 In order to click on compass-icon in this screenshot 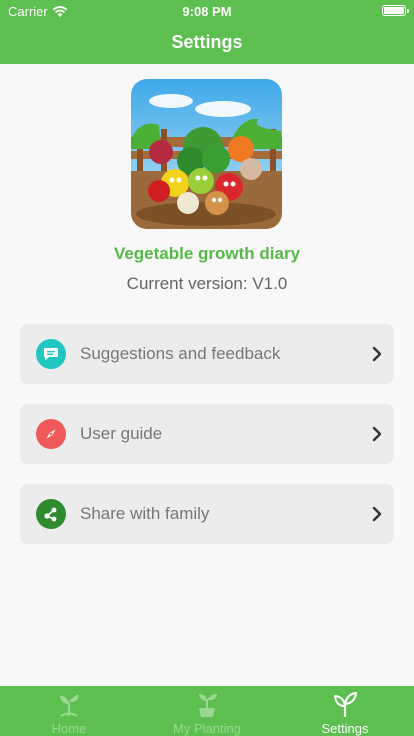, I will do `click(51, 434)`.